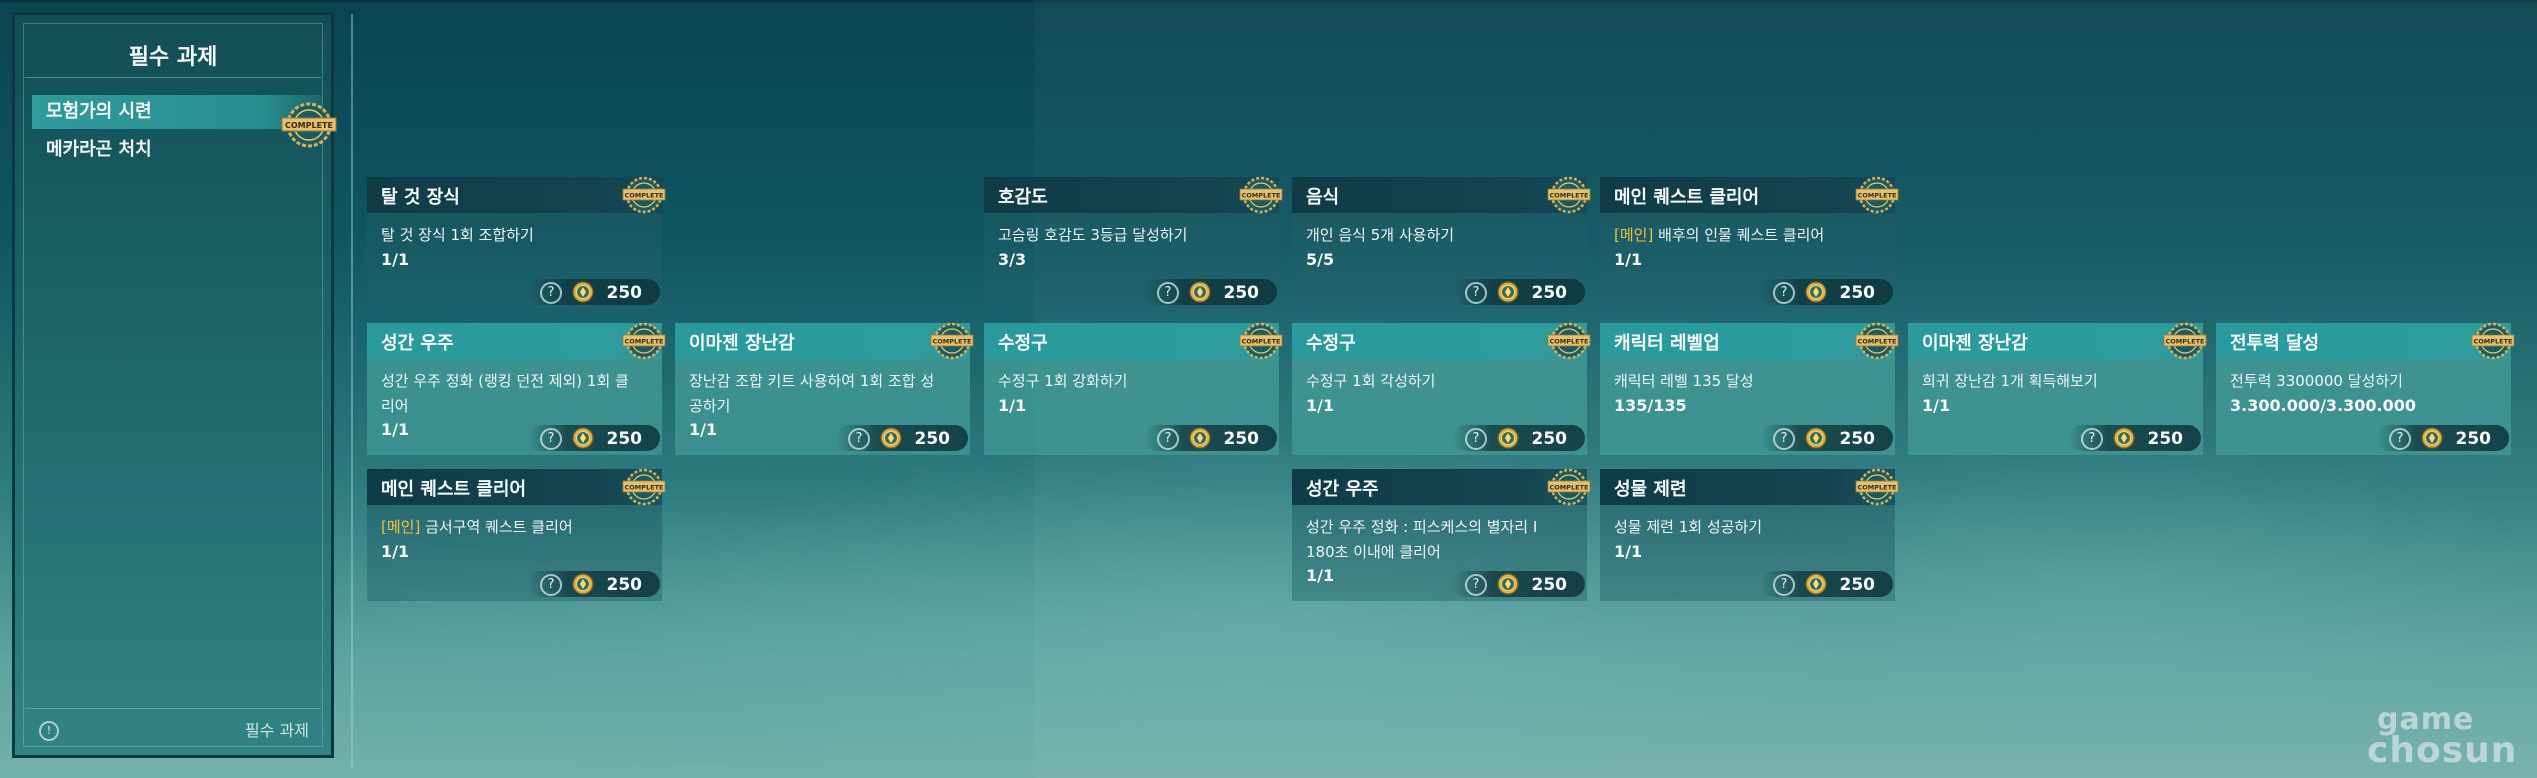 This screenshot has height=778, width=2537. Describe the element at coordinates (1441, 242) in the screenshot. I see `mission-card: 음식 COMPLETE 개인 음식 5개 사용하기 5/5 ? 250` at that location.